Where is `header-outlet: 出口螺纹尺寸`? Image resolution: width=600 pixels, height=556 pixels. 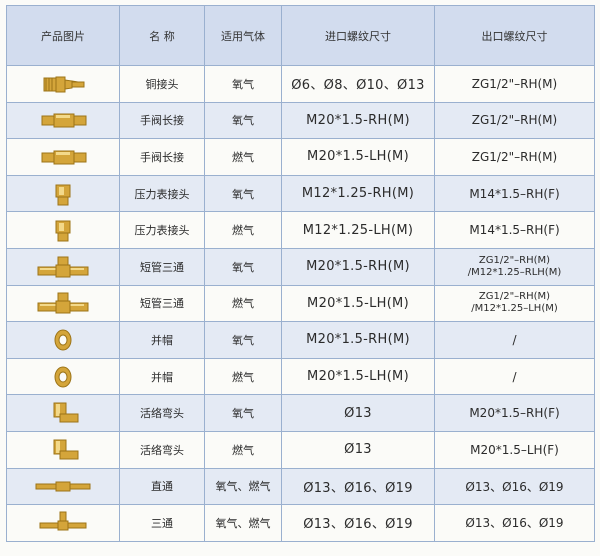
header-outlet: 出口螺纹尺寸 is located at coordinates (514, 35).